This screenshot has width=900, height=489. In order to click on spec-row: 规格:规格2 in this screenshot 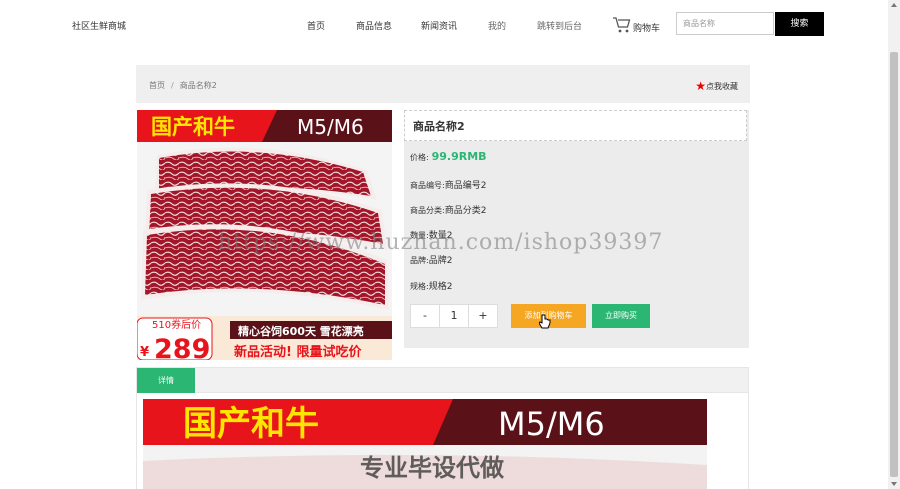, I will do `click(431, 287)`.